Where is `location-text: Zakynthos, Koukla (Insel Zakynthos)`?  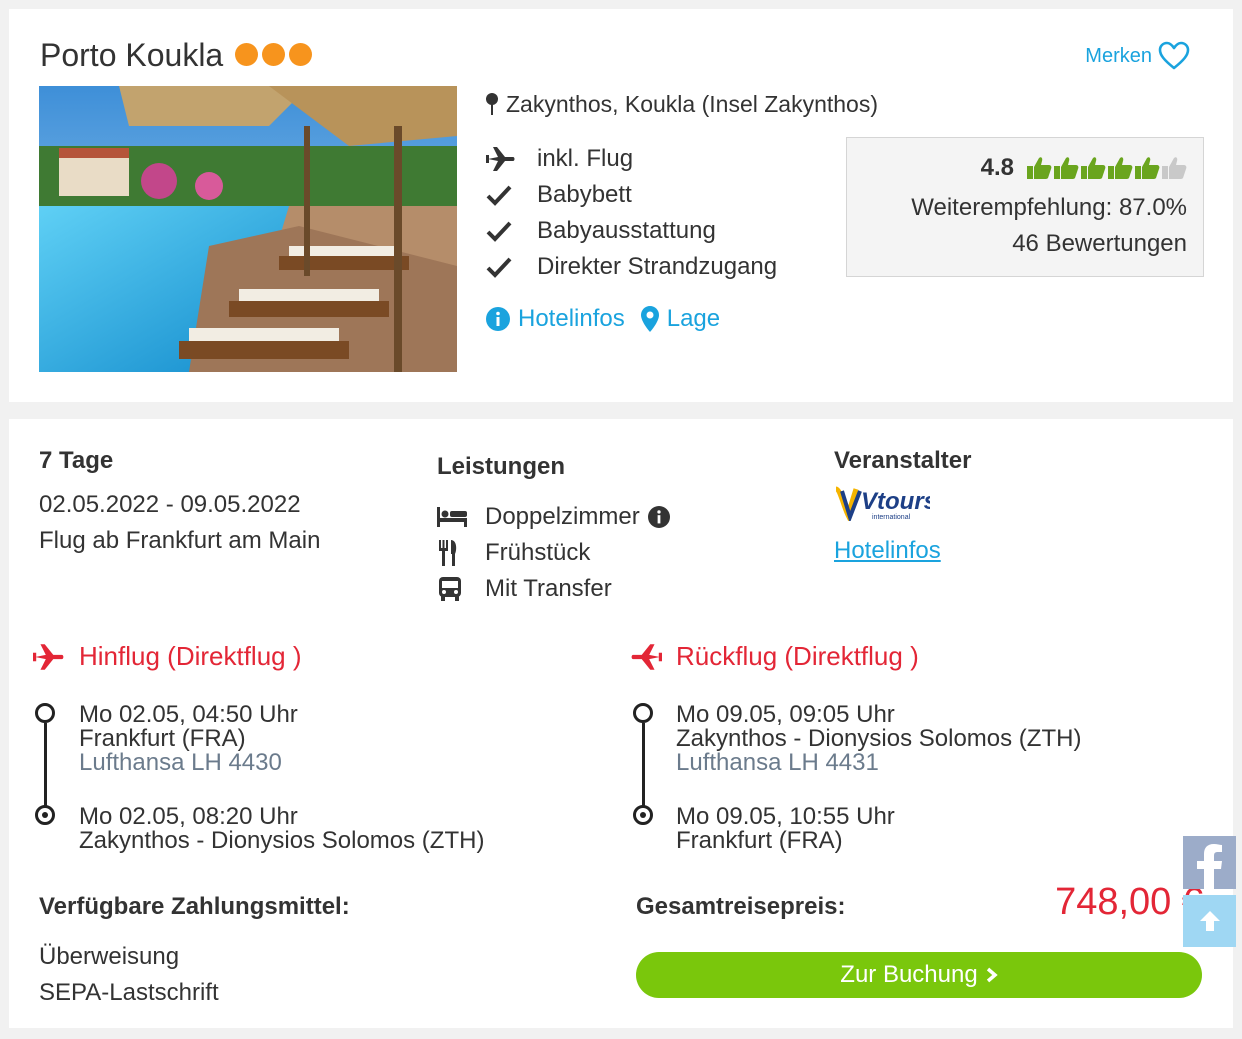 location-text: Zakynthos, Koukla (Insel Zakynthos) is located at coordinates (692, 104).